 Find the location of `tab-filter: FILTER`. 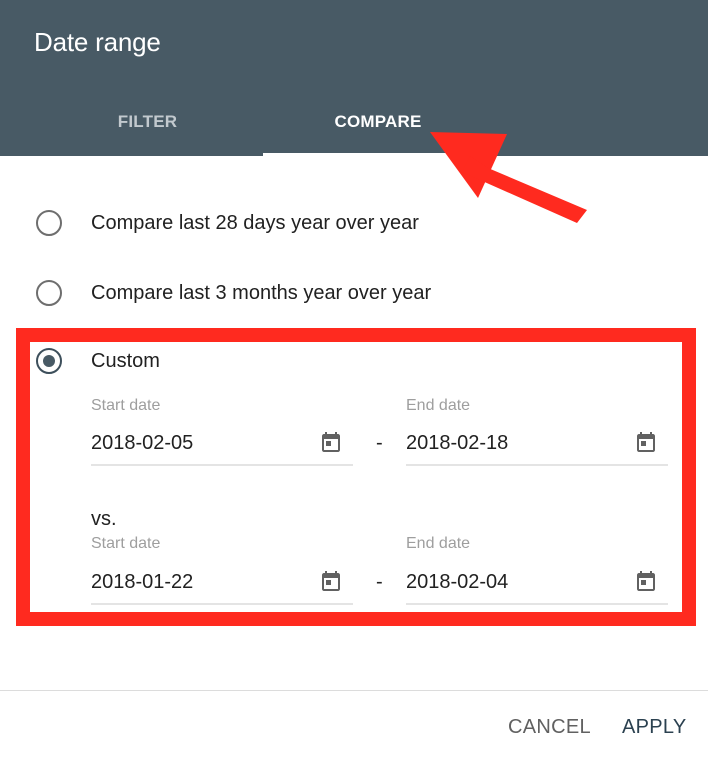

tab-filter: FILTER is located at coordinates (131, 122).